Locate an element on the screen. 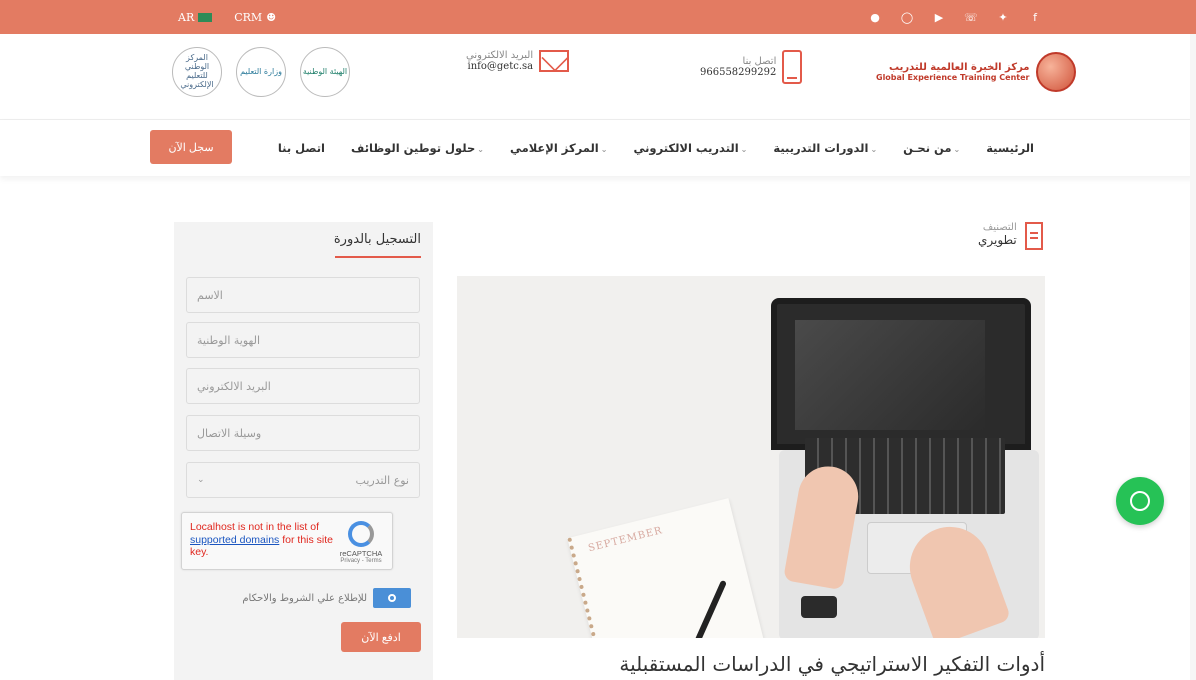 This screenshot has width=1196, height=680. whatsapp-icon is located at coordinates (1140, 501).